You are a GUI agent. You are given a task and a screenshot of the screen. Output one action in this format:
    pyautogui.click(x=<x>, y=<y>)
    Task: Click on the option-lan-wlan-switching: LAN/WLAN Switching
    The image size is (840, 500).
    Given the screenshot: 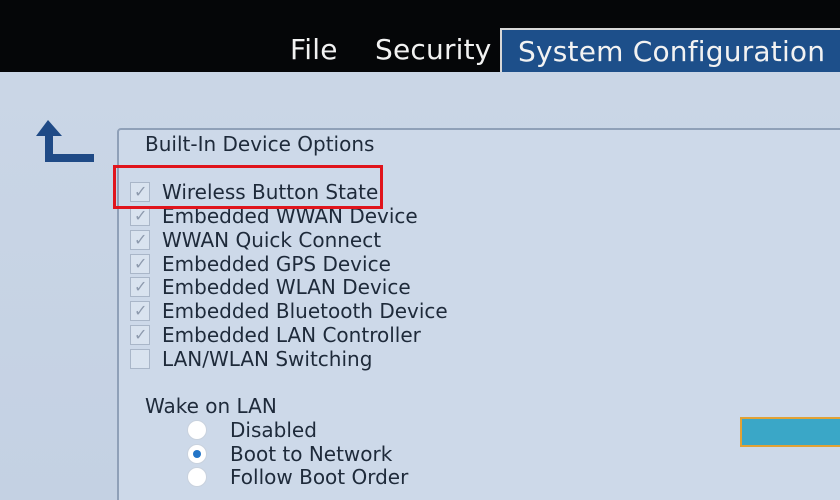 What is the action you would take?
    pyautogui.click(x=251, y=359)
    